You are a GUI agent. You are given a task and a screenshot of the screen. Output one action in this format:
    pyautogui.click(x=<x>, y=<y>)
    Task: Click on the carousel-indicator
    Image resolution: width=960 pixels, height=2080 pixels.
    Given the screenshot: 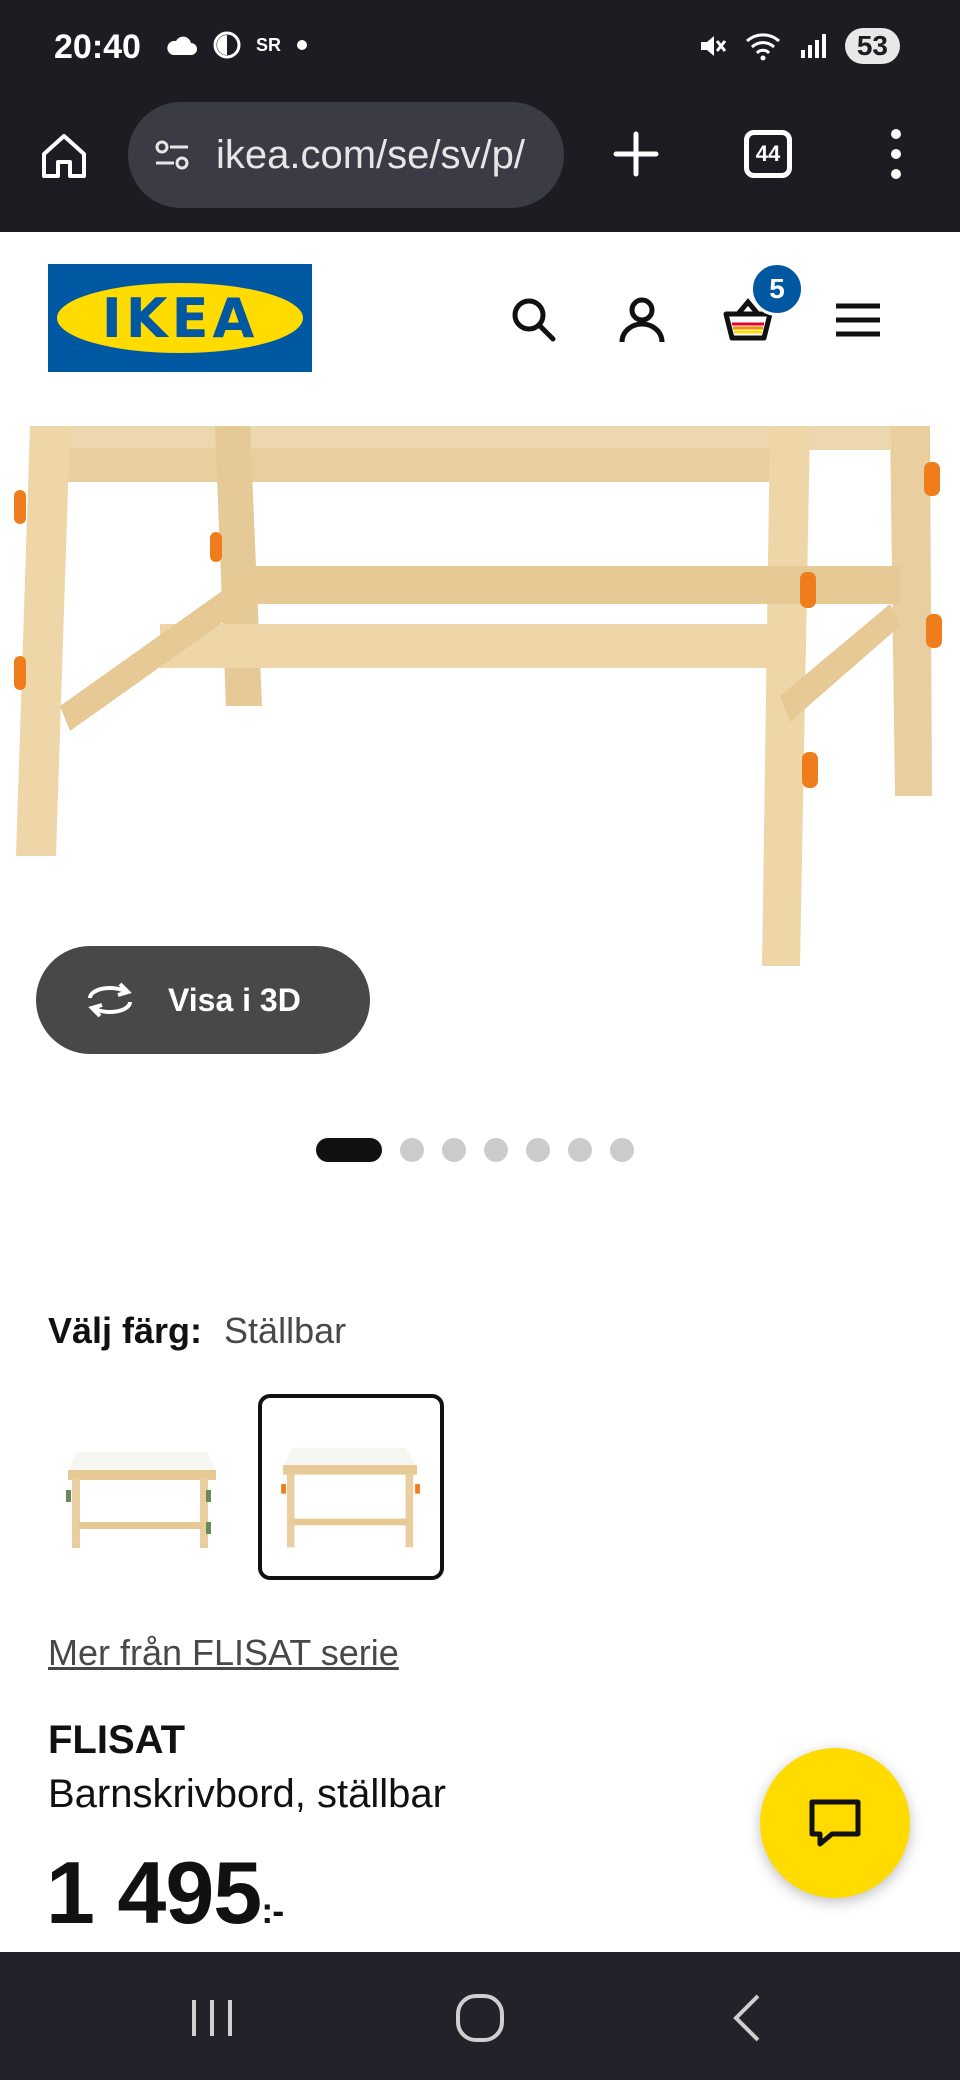 What is the action you would take?
    pyautogui.click(x=475, y=1150)
    